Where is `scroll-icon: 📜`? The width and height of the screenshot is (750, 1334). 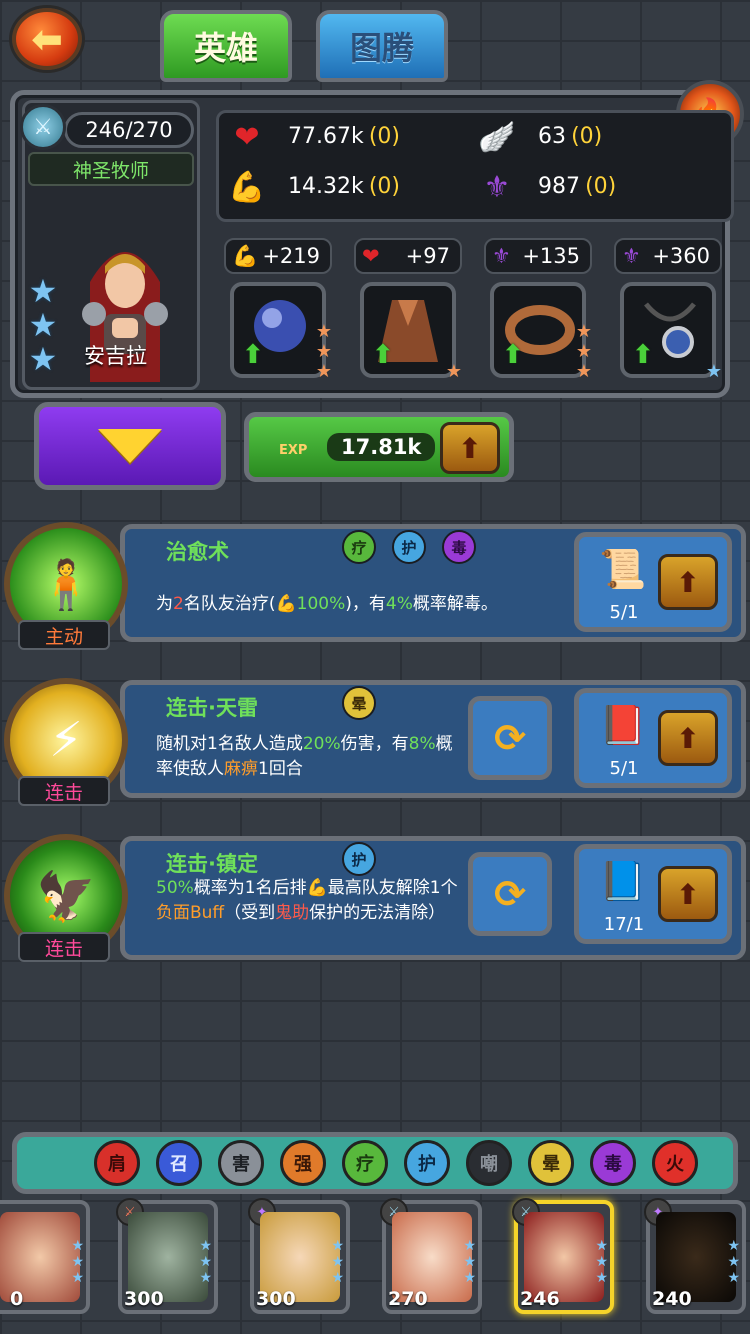 scroll-icon: 📜 is located at coordinates (623, 569).